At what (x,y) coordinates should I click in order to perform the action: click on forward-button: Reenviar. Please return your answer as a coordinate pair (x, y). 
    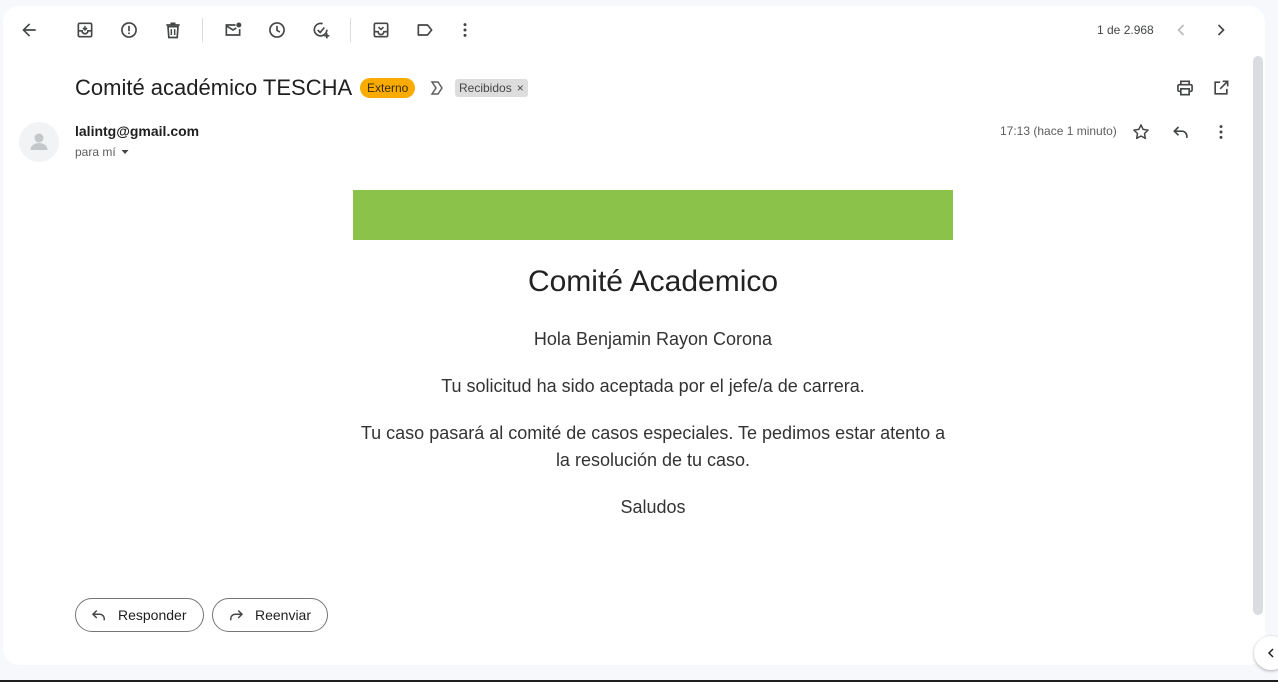
    Looking at the image, I should click on (270, 615).